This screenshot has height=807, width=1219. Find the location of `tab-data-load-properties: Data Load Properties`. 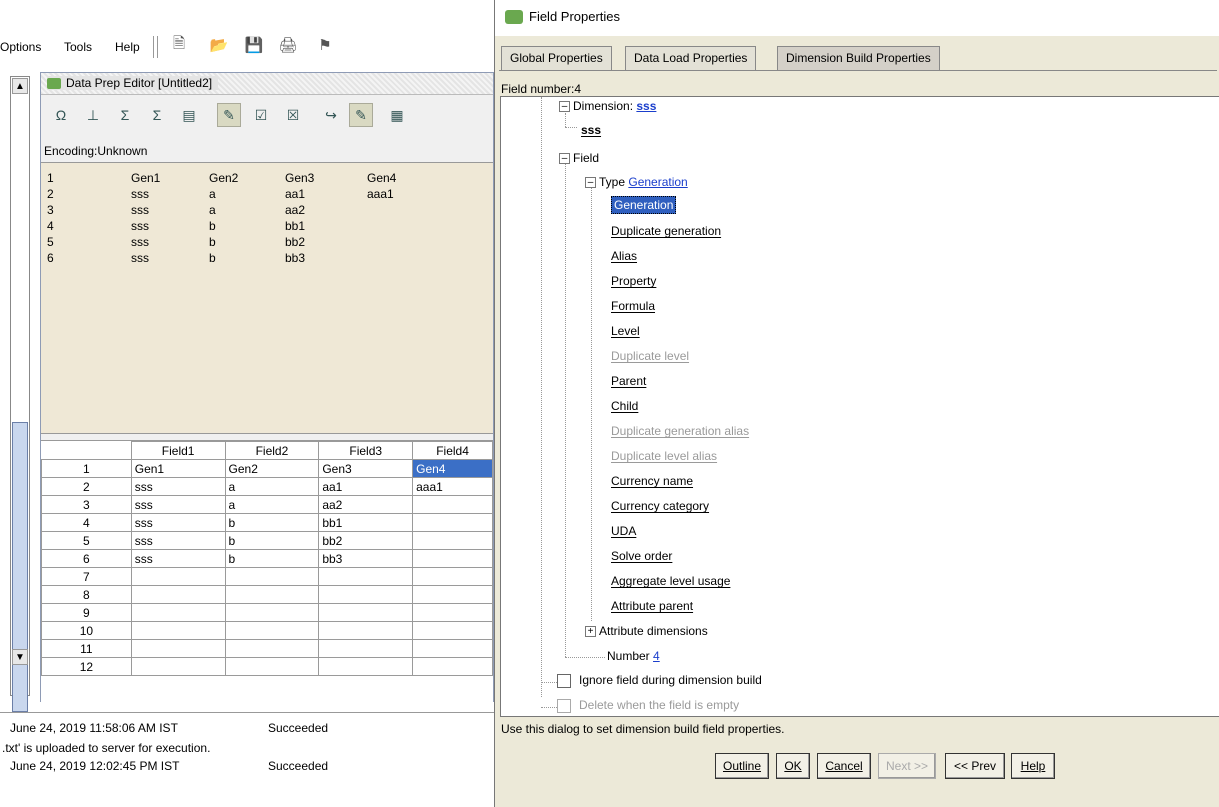

tab-data-load-properties: Data Load Properties is located at coordinates (691, 58).